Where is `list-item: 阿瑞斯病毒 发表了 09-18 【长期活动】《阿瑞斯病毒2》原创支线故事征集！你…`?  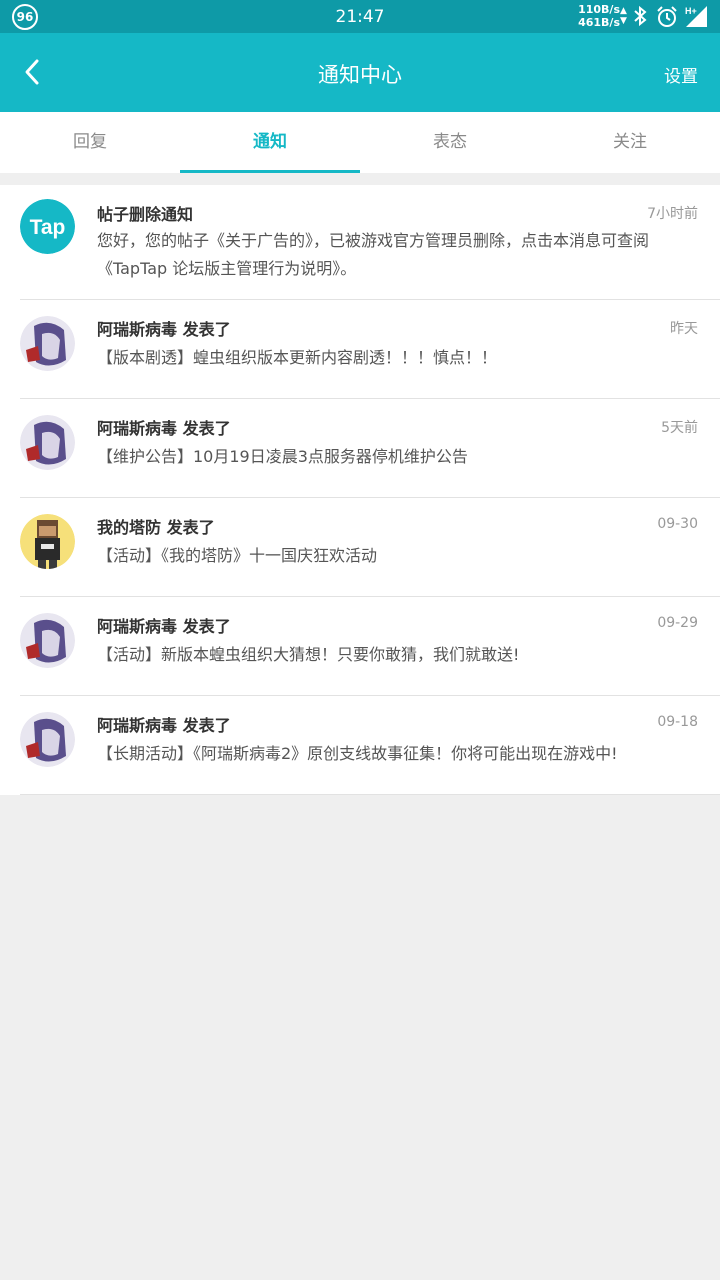
list-item: 阿瑞斯病毒 发表了 09-18 【长期活动】《阿瑞斯病毒2》原创支线故事征集！你… is located at coordinates (370, 745).